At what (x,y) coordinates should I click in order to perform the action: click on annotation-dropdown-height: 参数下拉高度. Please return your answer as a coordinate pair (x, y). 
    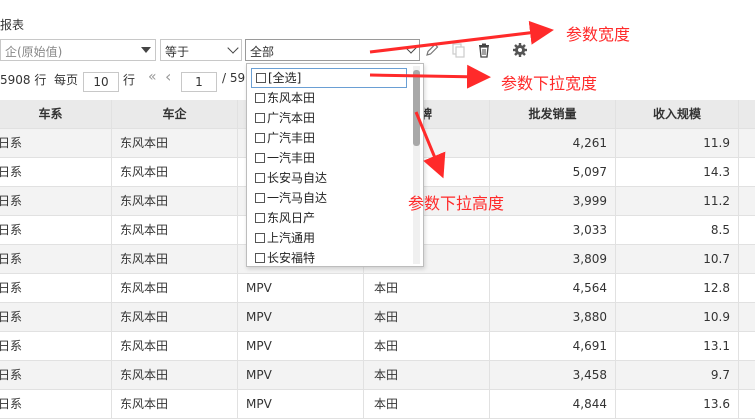
    Looking at the image, I should click on (456, 203).